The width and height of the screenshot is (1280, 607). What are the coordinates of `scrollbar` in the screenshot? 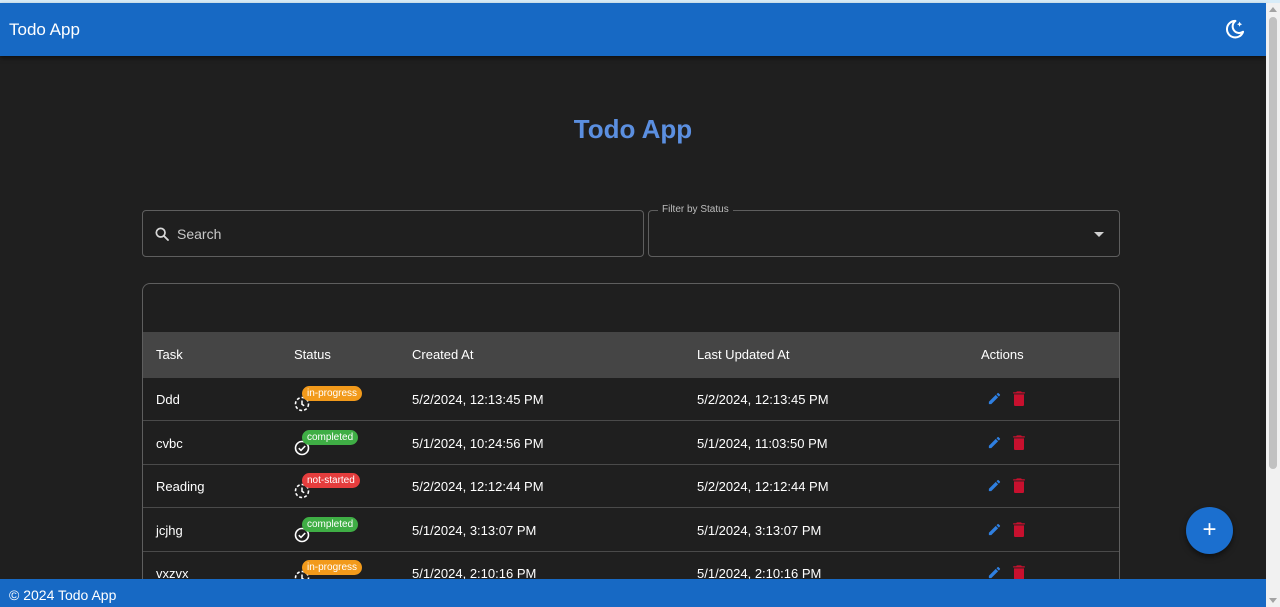 It's located at (1273, 305).